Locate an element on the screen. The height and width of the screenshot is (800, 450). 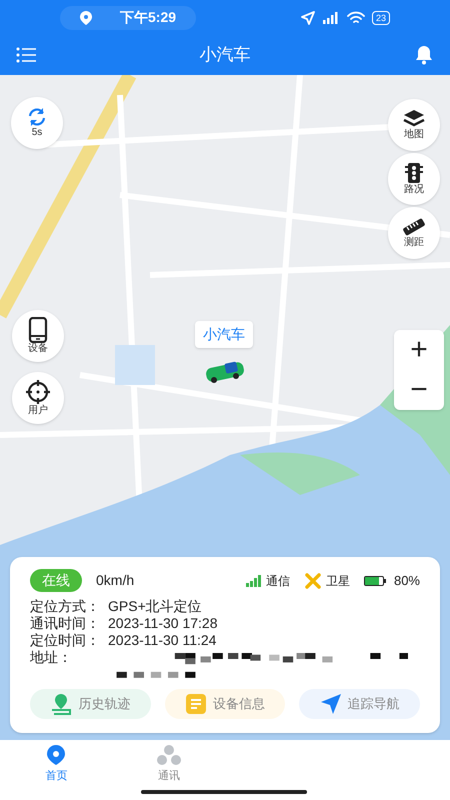
battery-percent: 80% is located at coordinates (407, 581).